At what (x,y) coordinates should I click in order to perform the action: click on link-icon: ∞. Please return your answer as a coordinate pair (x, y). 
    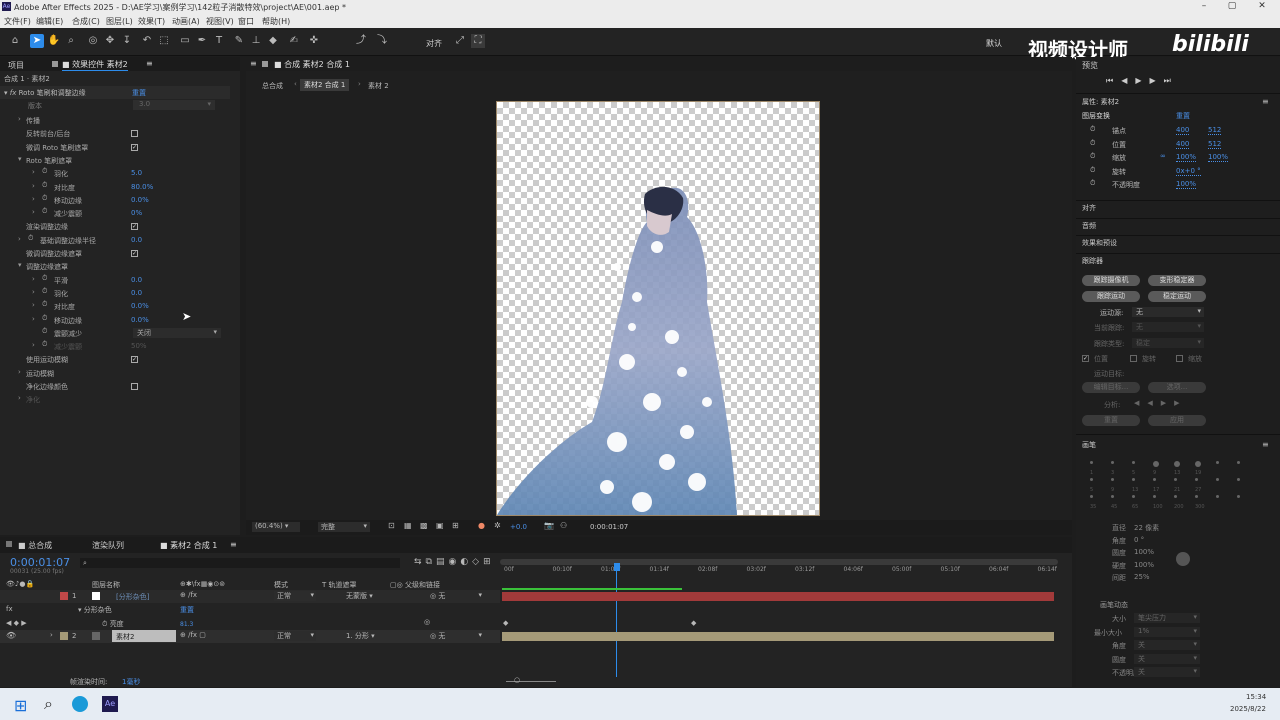
    Looking at the image, I should click on (1163, 156).